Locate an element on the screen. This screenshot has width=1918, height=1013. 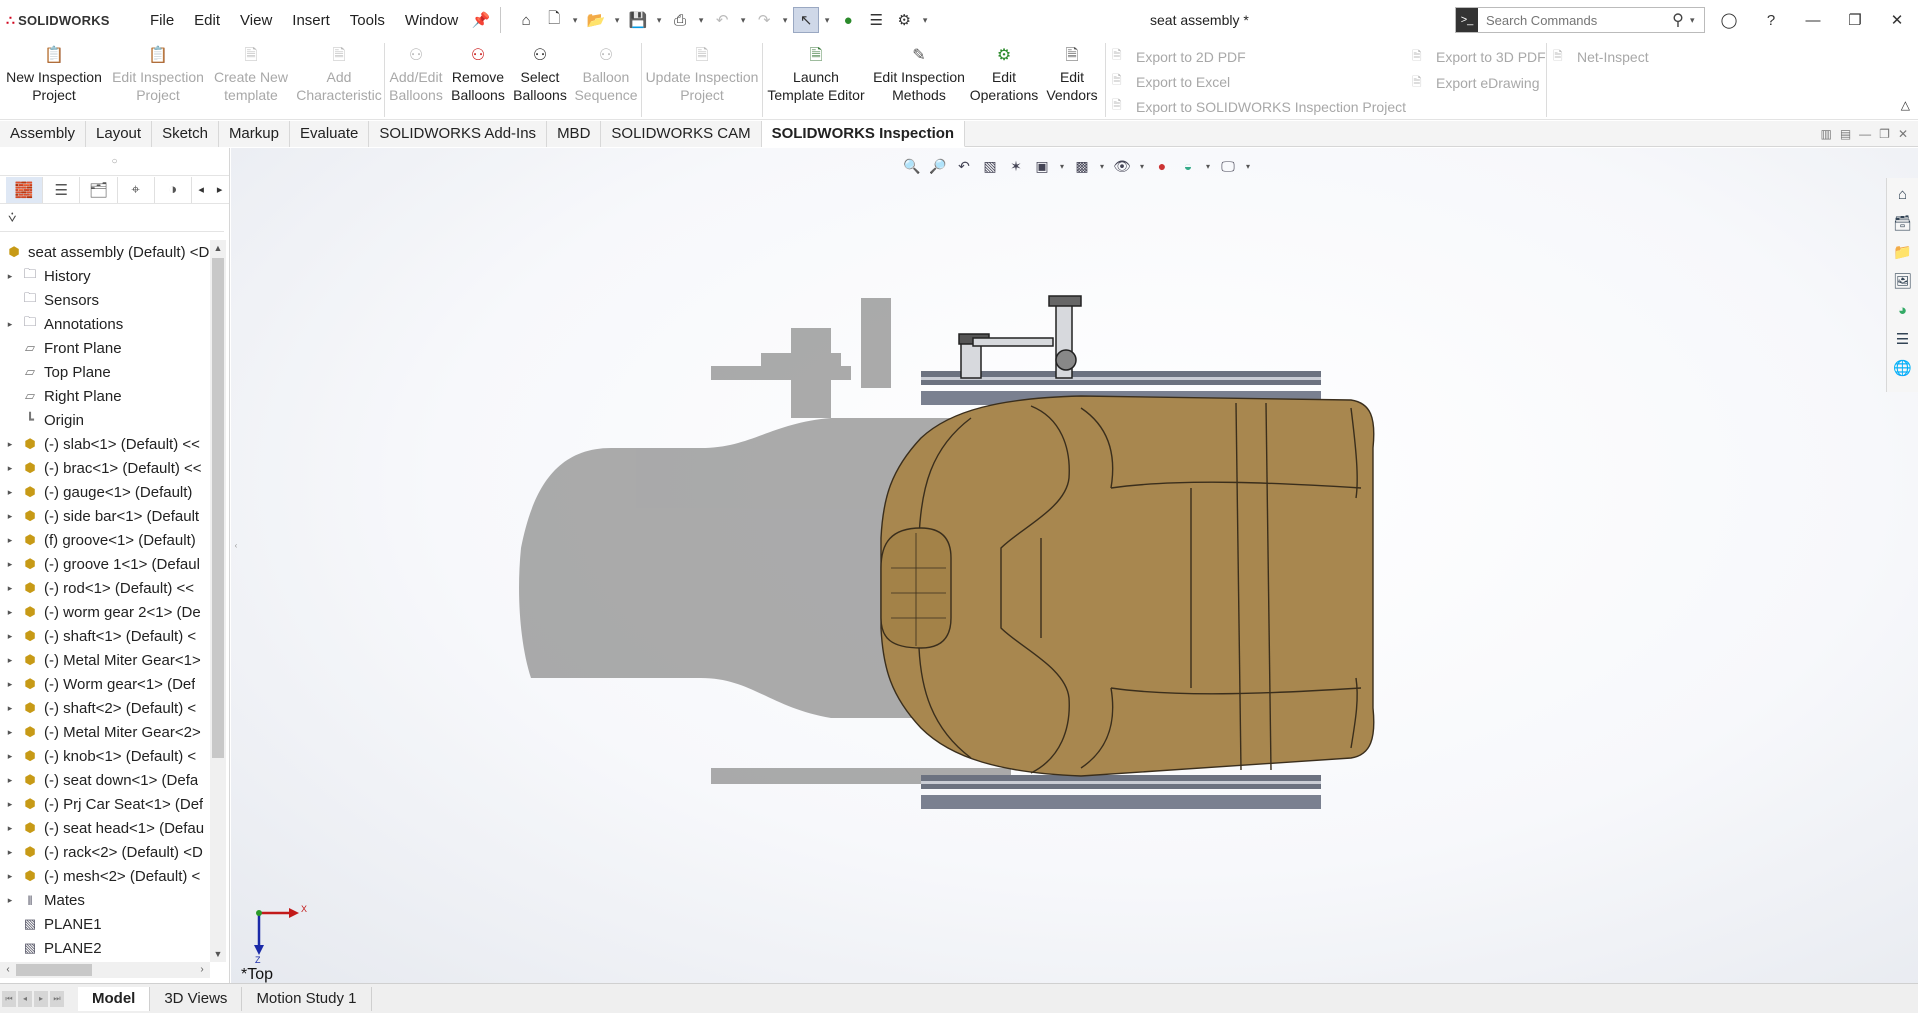
view-palette-icon: 🖼 is located at coordinates (1903, 281).